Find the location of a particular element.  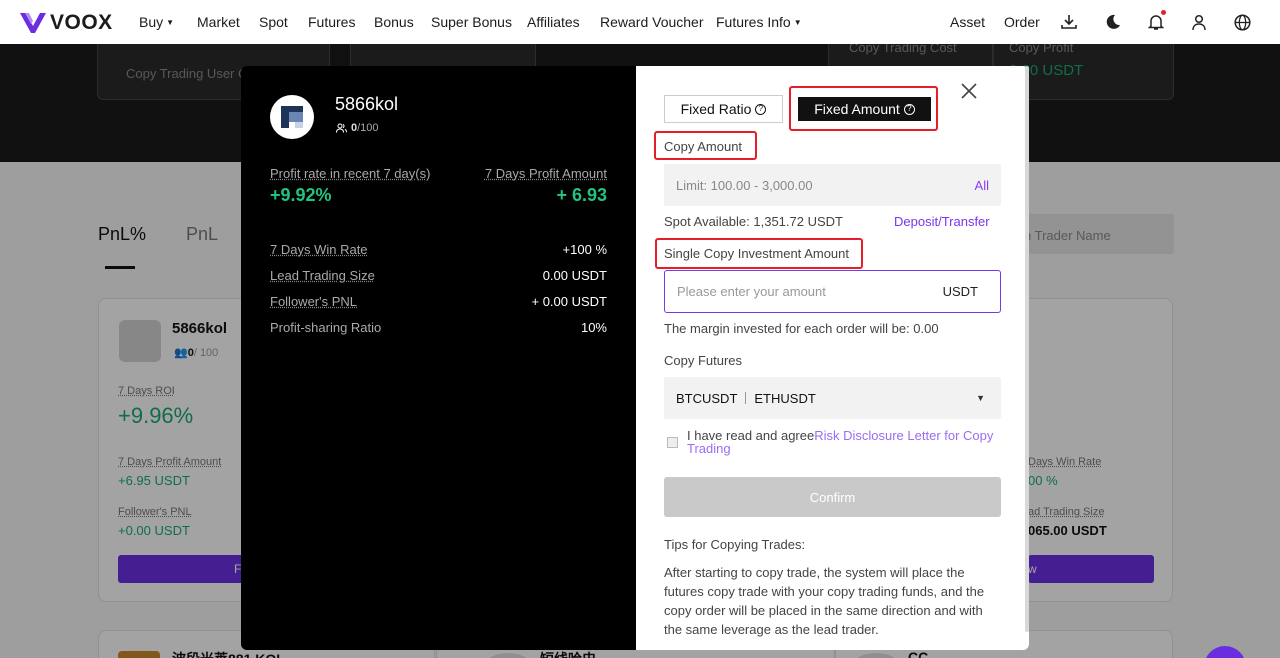

followers-icon is located at coordinates (341, 128).